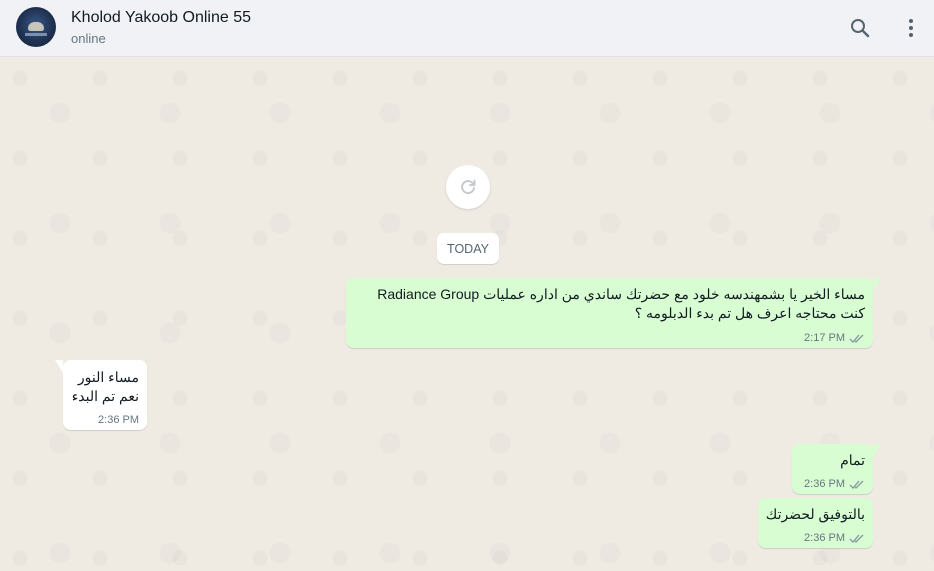 The width and height of the screenshot is (934, 571). I want to click on message-meta: 2:17 PM, so click(834, 338).